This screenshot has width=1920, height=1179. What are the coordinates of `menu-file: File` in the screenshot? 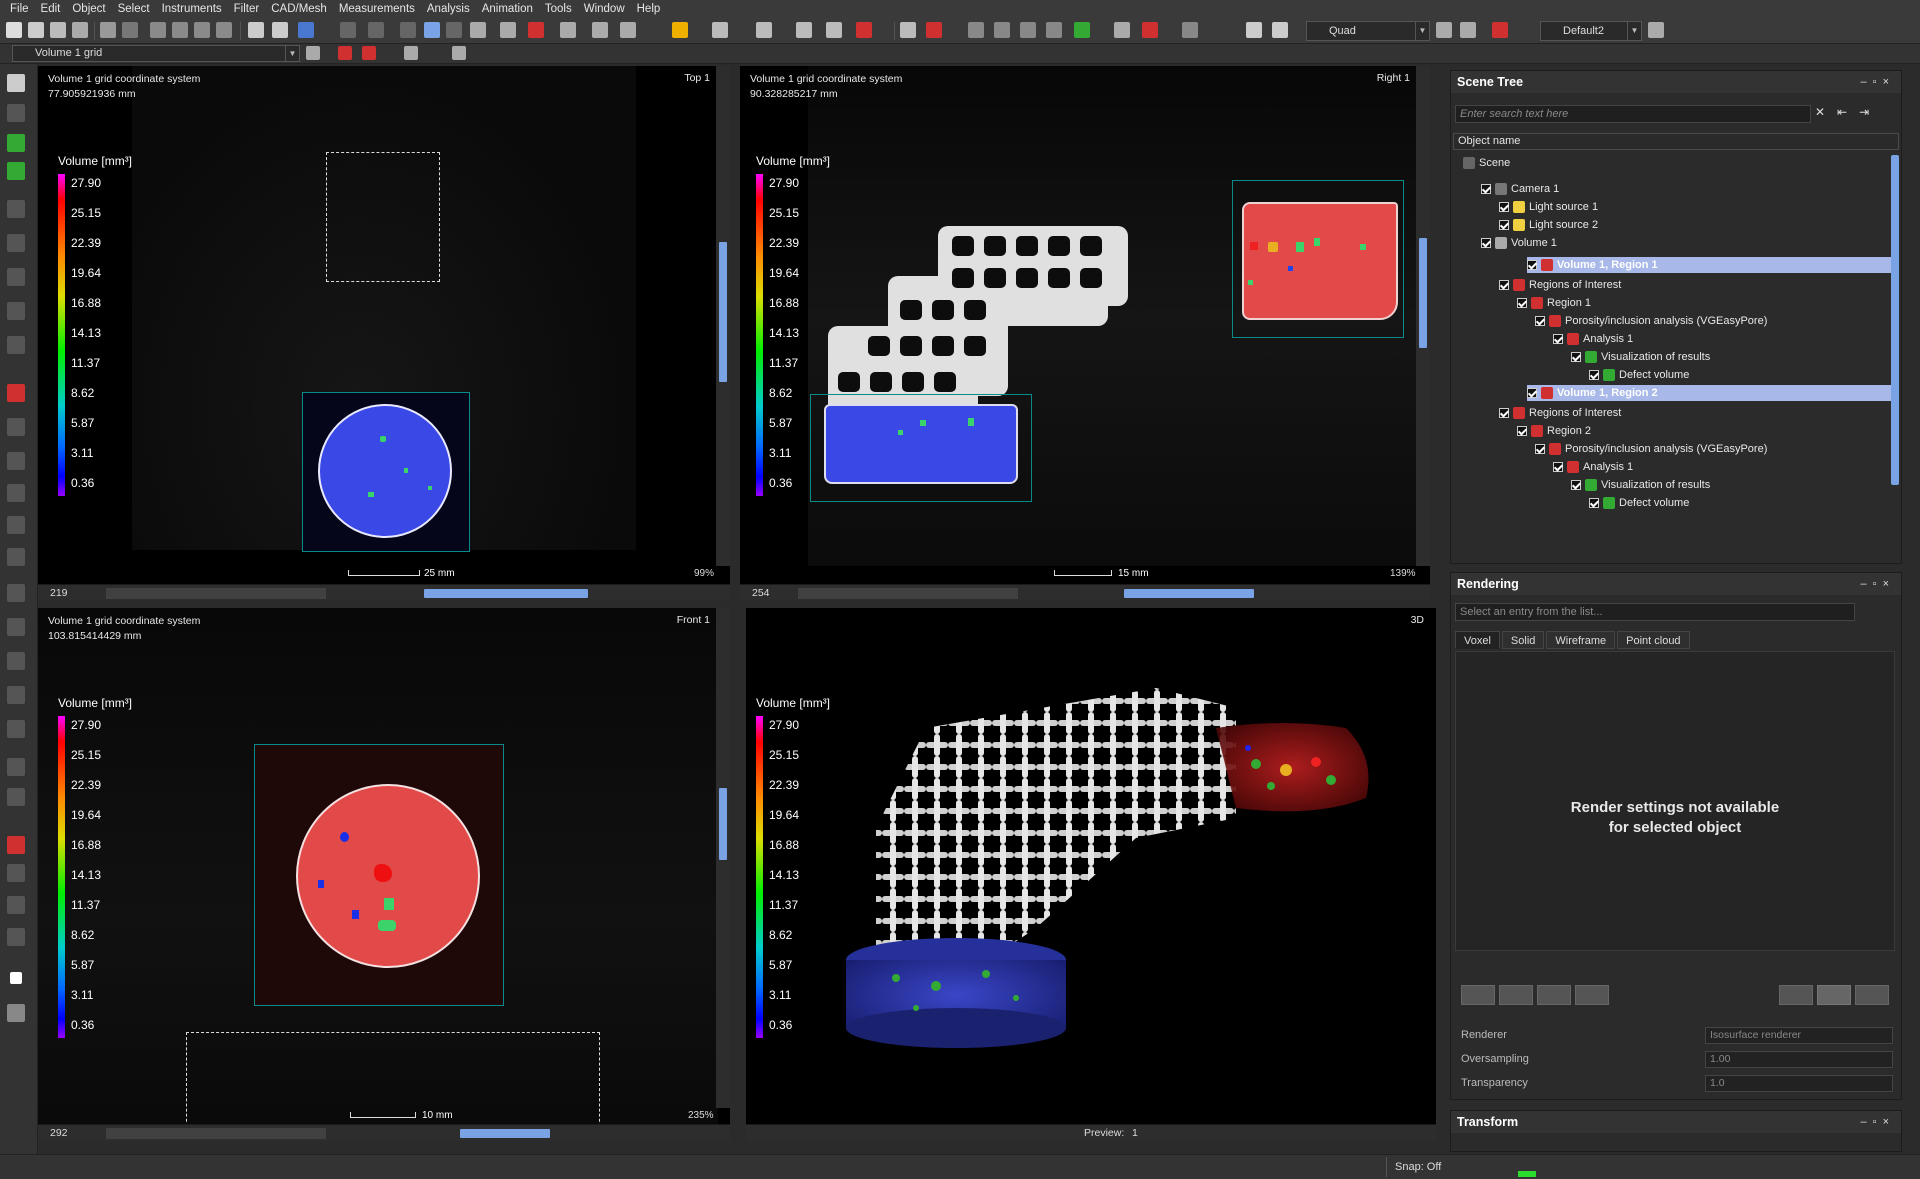 It's located at (19, 9).